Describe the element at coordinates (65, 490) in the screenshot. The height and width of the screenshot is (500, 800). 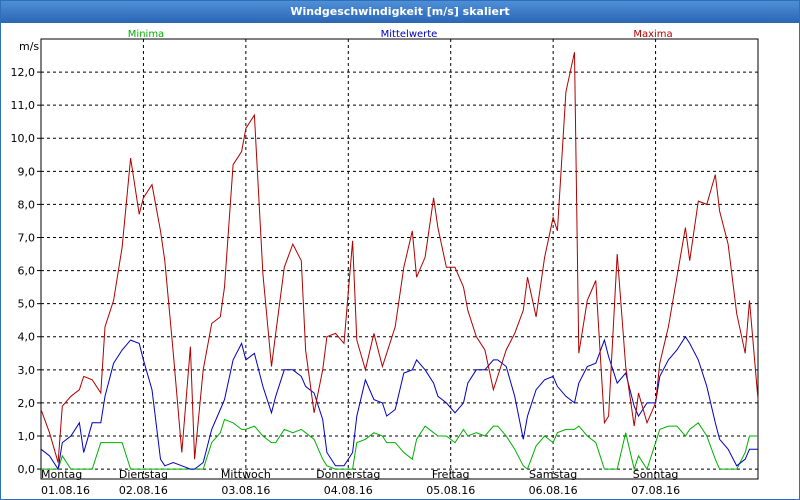
I see `x-tick-date-label: 01.08.16` at that location.